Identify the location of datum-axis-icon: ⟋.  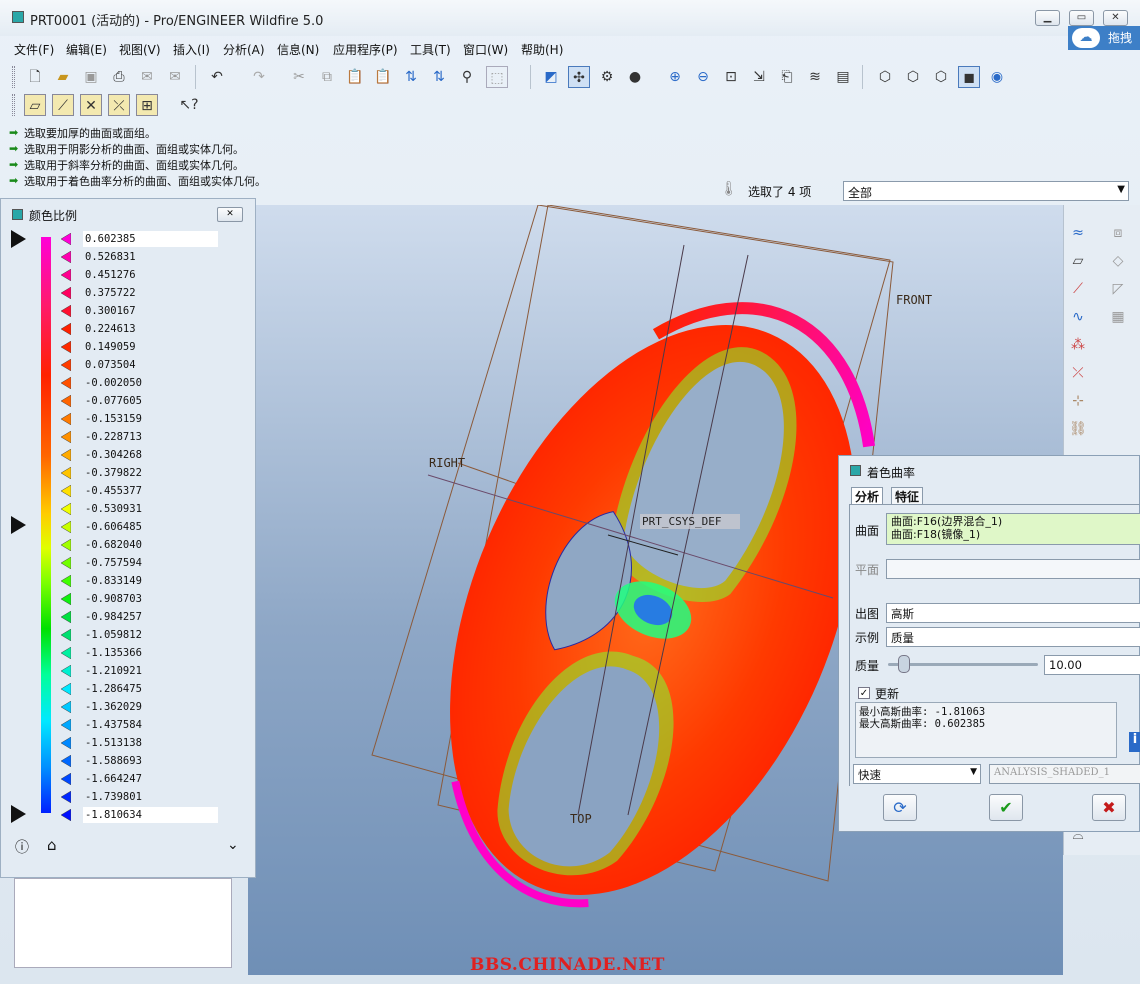
(1078, 289).